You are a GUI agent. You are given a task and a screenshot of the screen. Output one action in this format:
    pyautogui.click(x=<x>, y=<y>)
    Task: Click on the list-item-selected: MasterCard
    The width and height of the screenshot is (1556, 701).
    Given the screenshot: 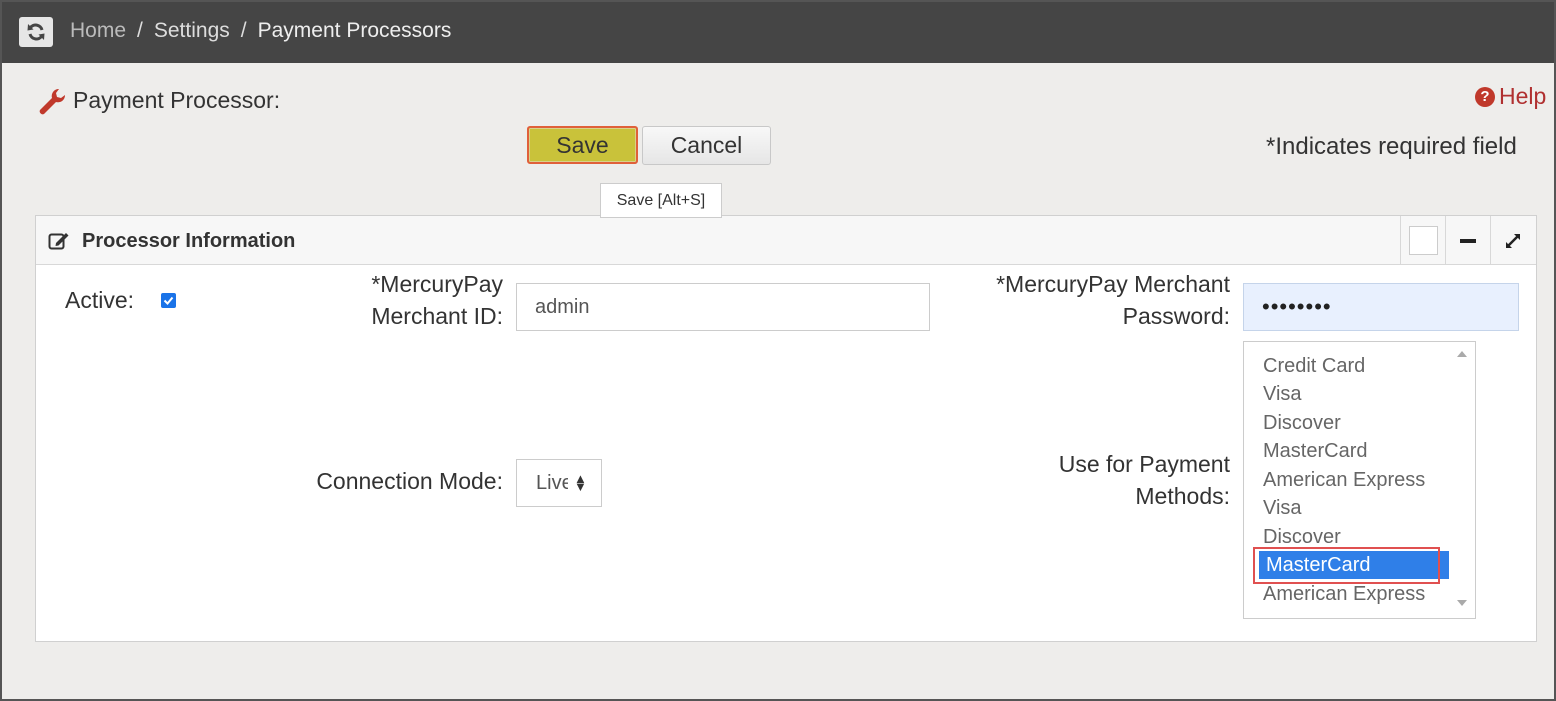 What is the action you would take?
    pyautogui.click(x=1354, y=565)
    